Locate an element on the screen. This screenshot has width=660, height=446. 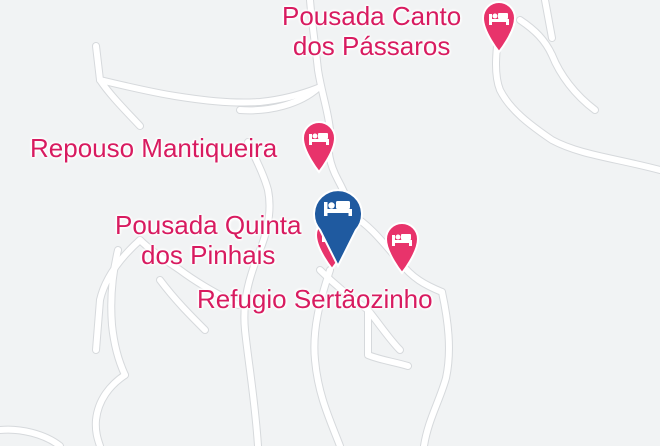
poi-label-line: dos Pinhais is located at coordinates (208, 255).